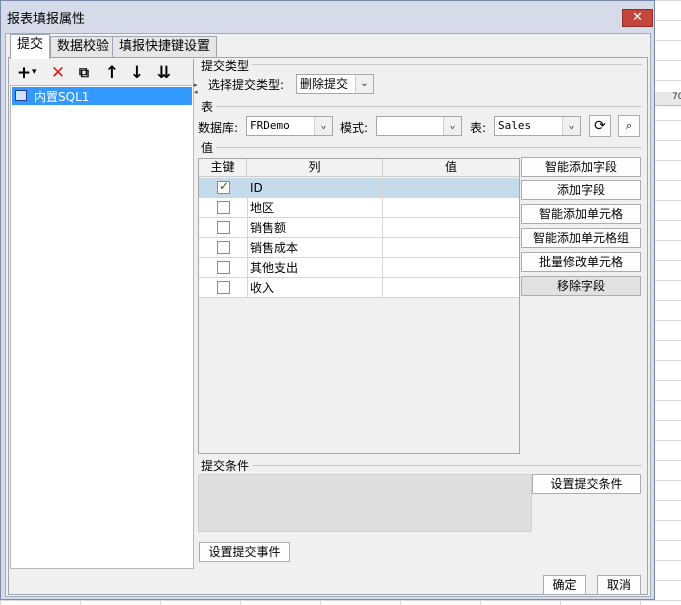  I want to click on toolbar: + ▾ ✕ ⧉ ↑ ↓ ⇊, so click(102, 73).